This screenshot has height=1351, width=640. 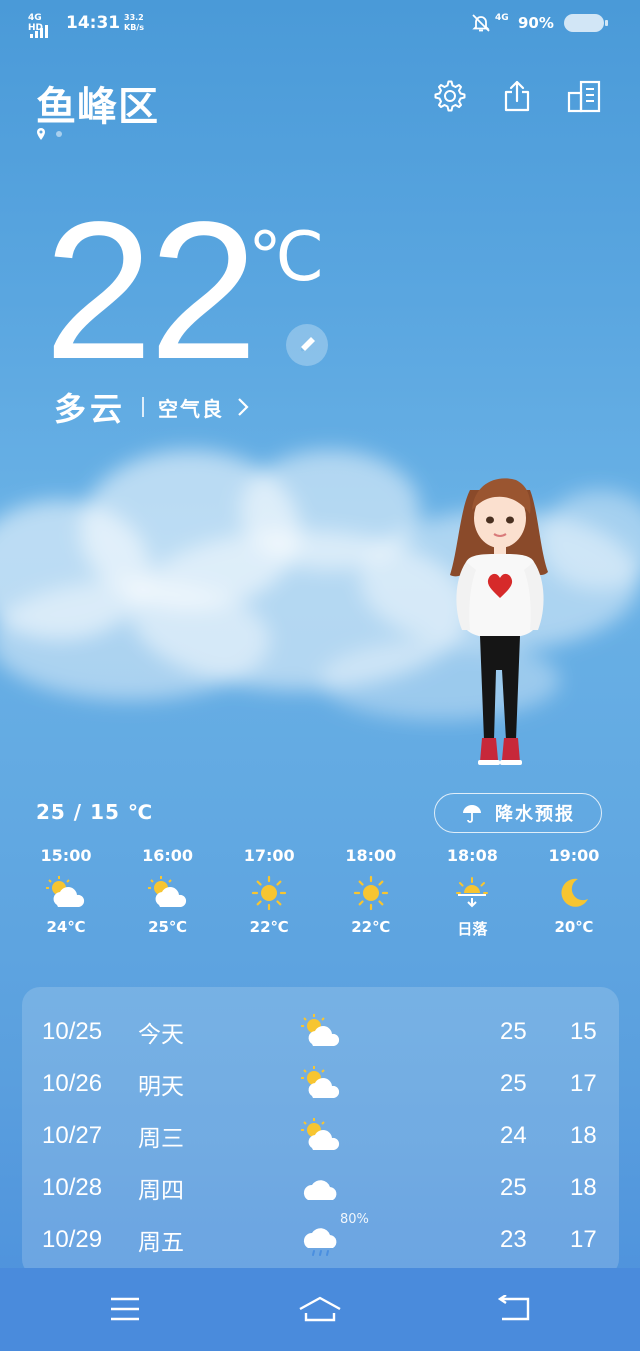 What do you see at coordinates (320, 1242) in the screenshot?
I see `rain-icon` at bounding box center [320, 1242].